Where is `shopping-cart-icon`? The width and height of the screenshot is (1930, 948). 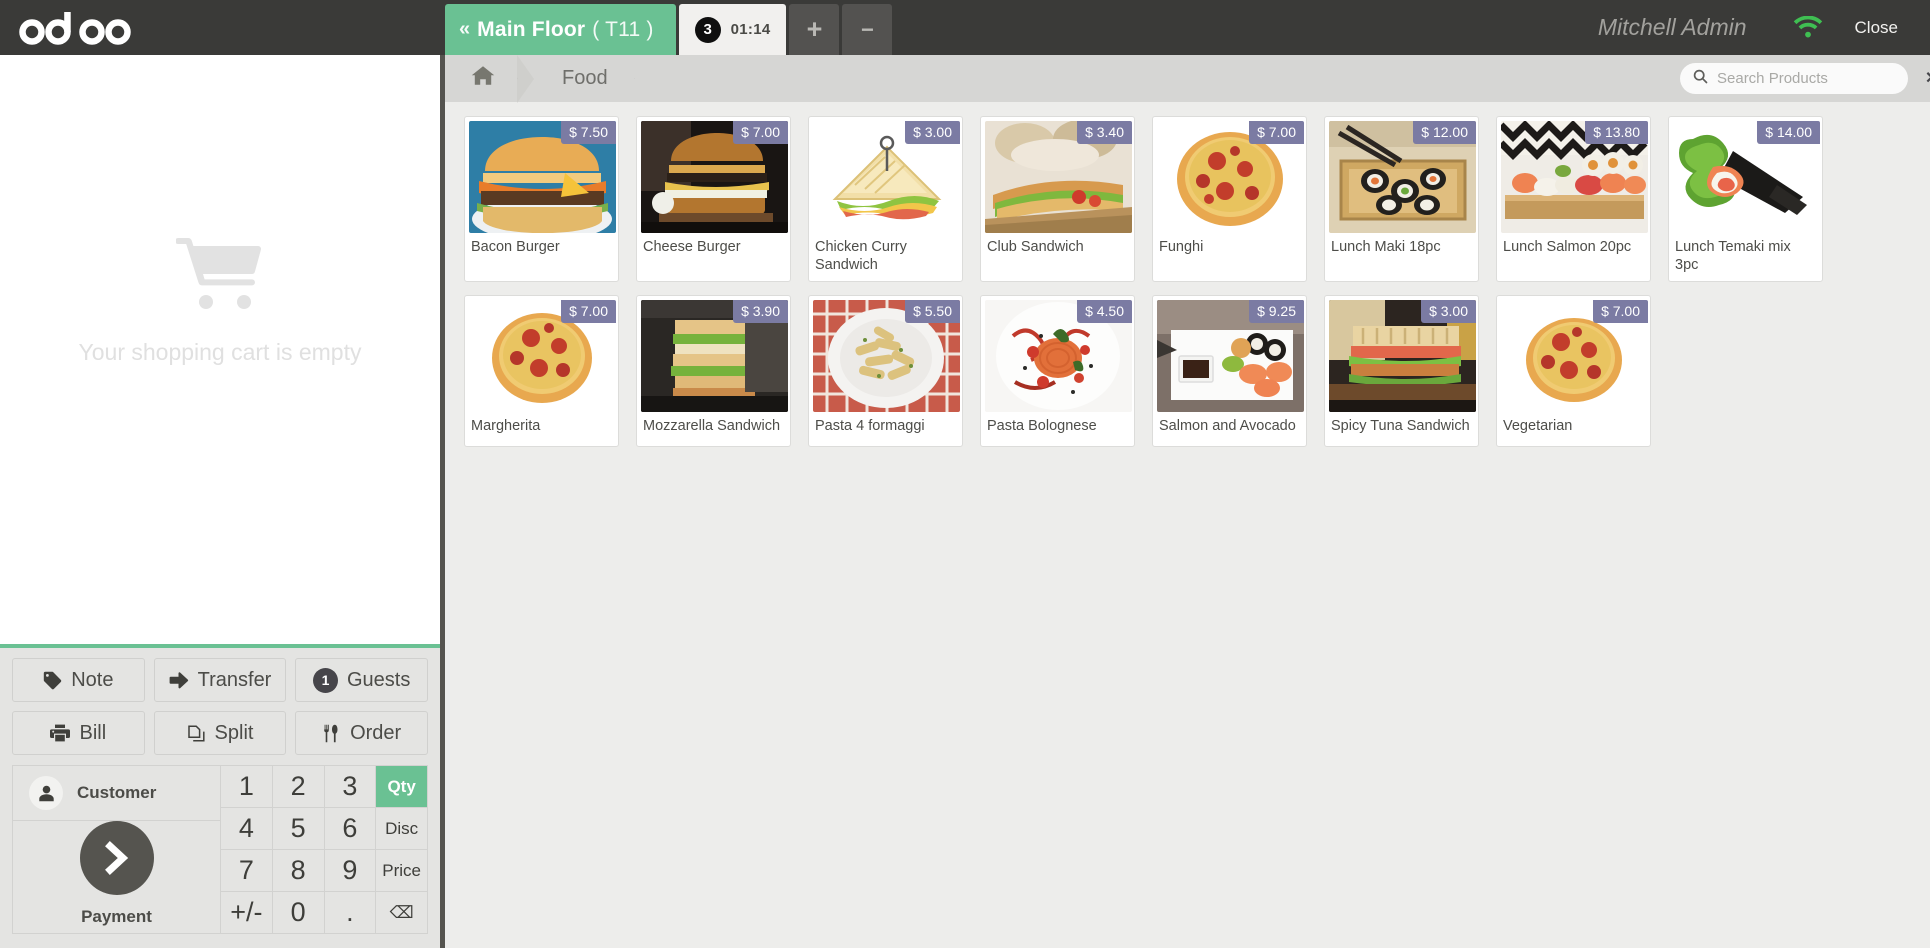
shopping-cart-icon is located at coordinates (219, 275).